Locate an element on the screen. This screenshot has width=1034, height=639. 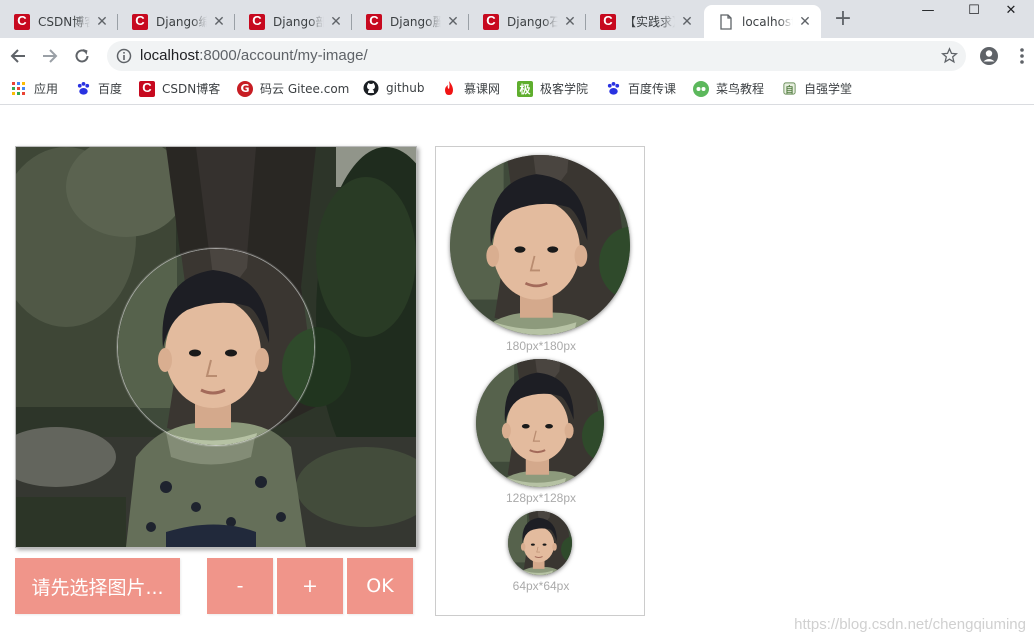
preview-64-label: 64px*64px is located at coordinates (541, 586).